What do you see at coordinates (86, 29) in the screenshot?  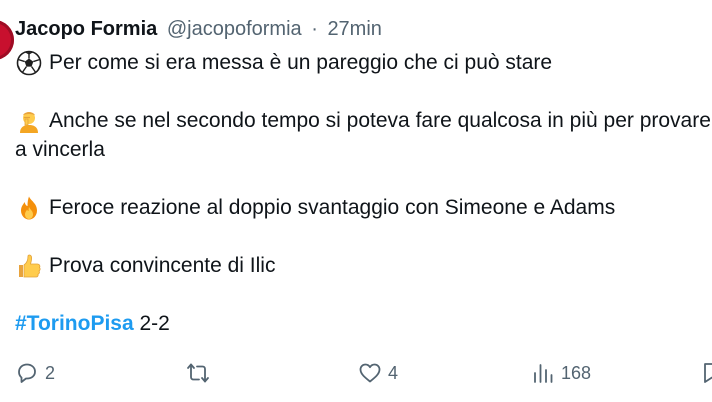 I see `author-name: Jacopo Formia` at bounding box center [86, 29].